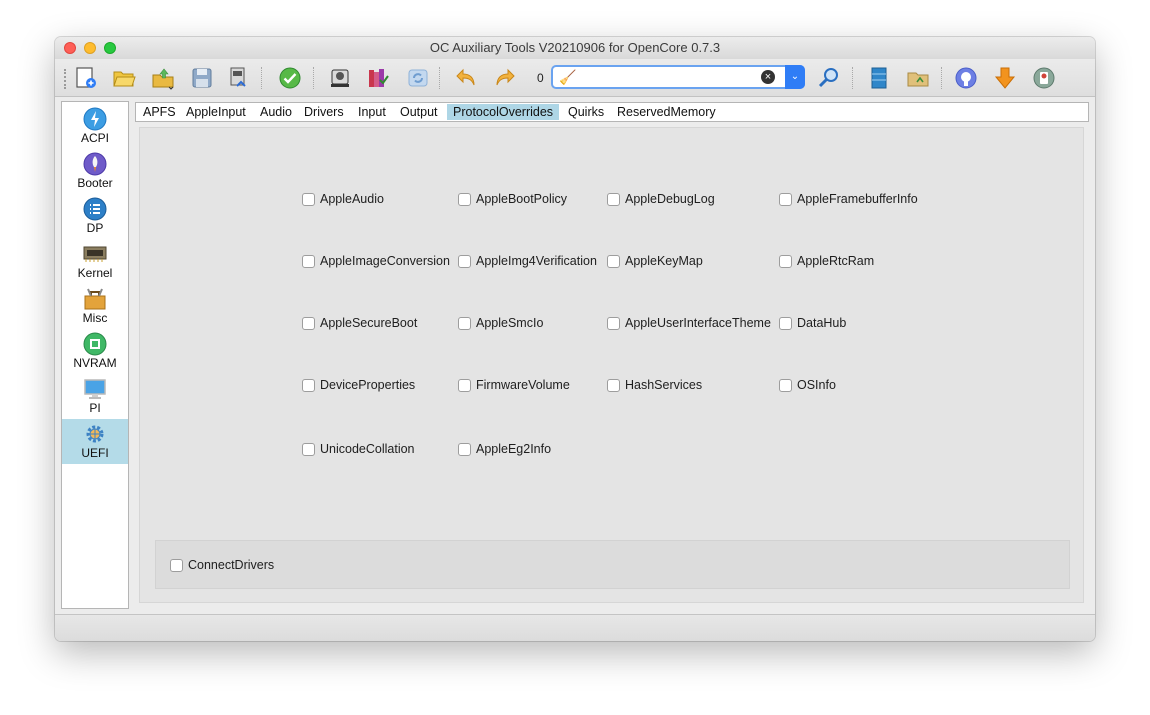 This screenshot has height=715, width=1150. What do you see at coordinates (500, 323) in the screenshot?
I see `checkbox-applesmcio: AppleSmcIo` at bounding box center [500, 323].